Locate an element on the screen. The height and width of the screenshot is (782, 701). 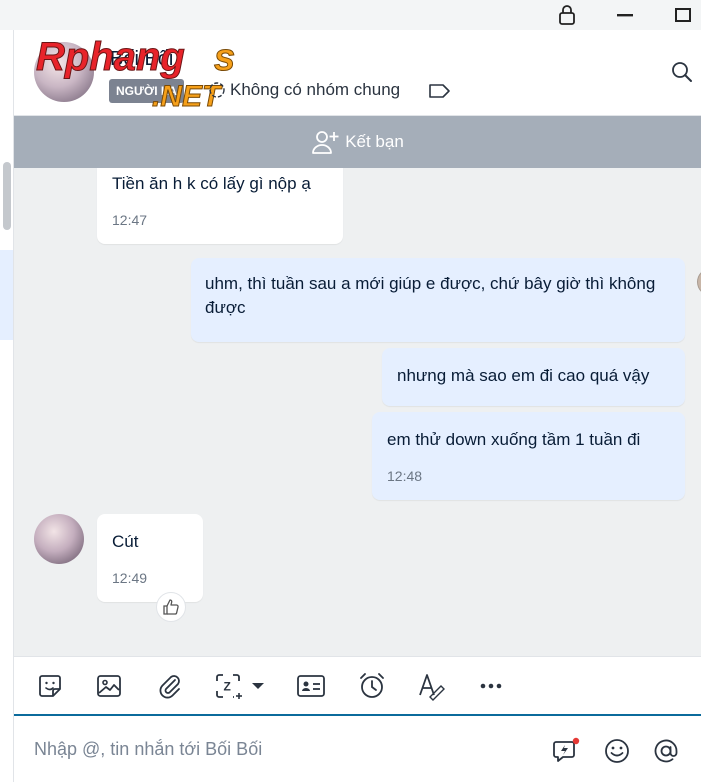
window-title-bar is located at coordinates (350, 15).